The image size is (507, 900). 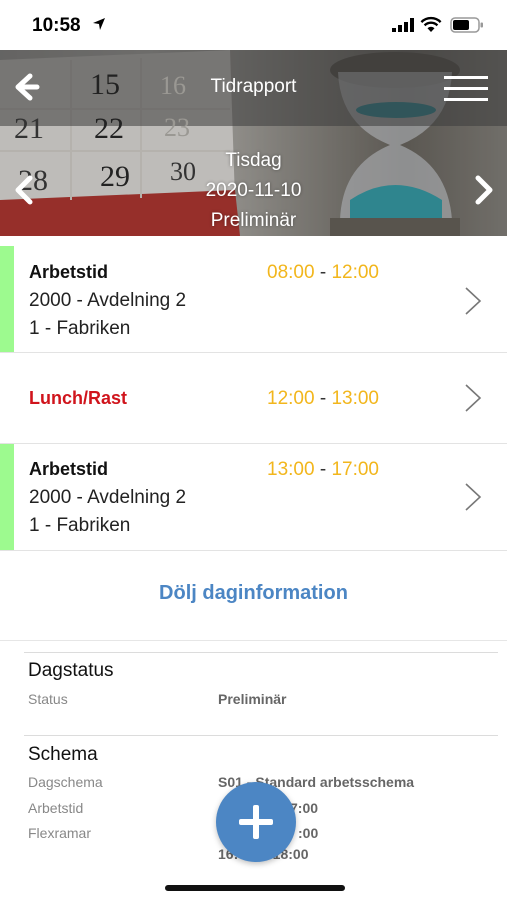 What do you see at coordinates (253, 25) in the screenshot?
I see `status-bar: 10:58` at bounding box center [253, 25].